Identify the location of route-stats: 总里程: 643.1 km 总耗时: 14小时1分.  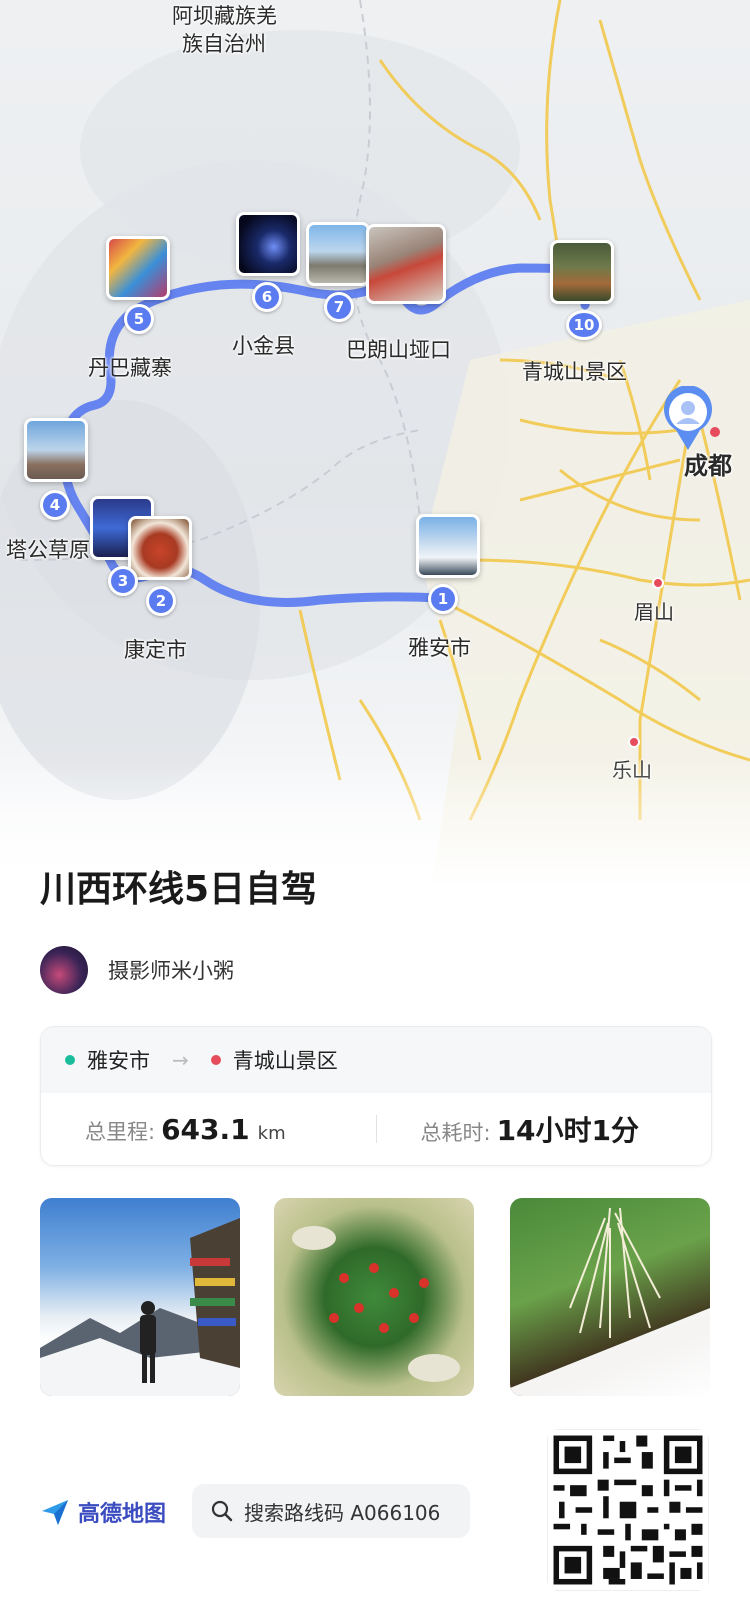
(376, 1129).